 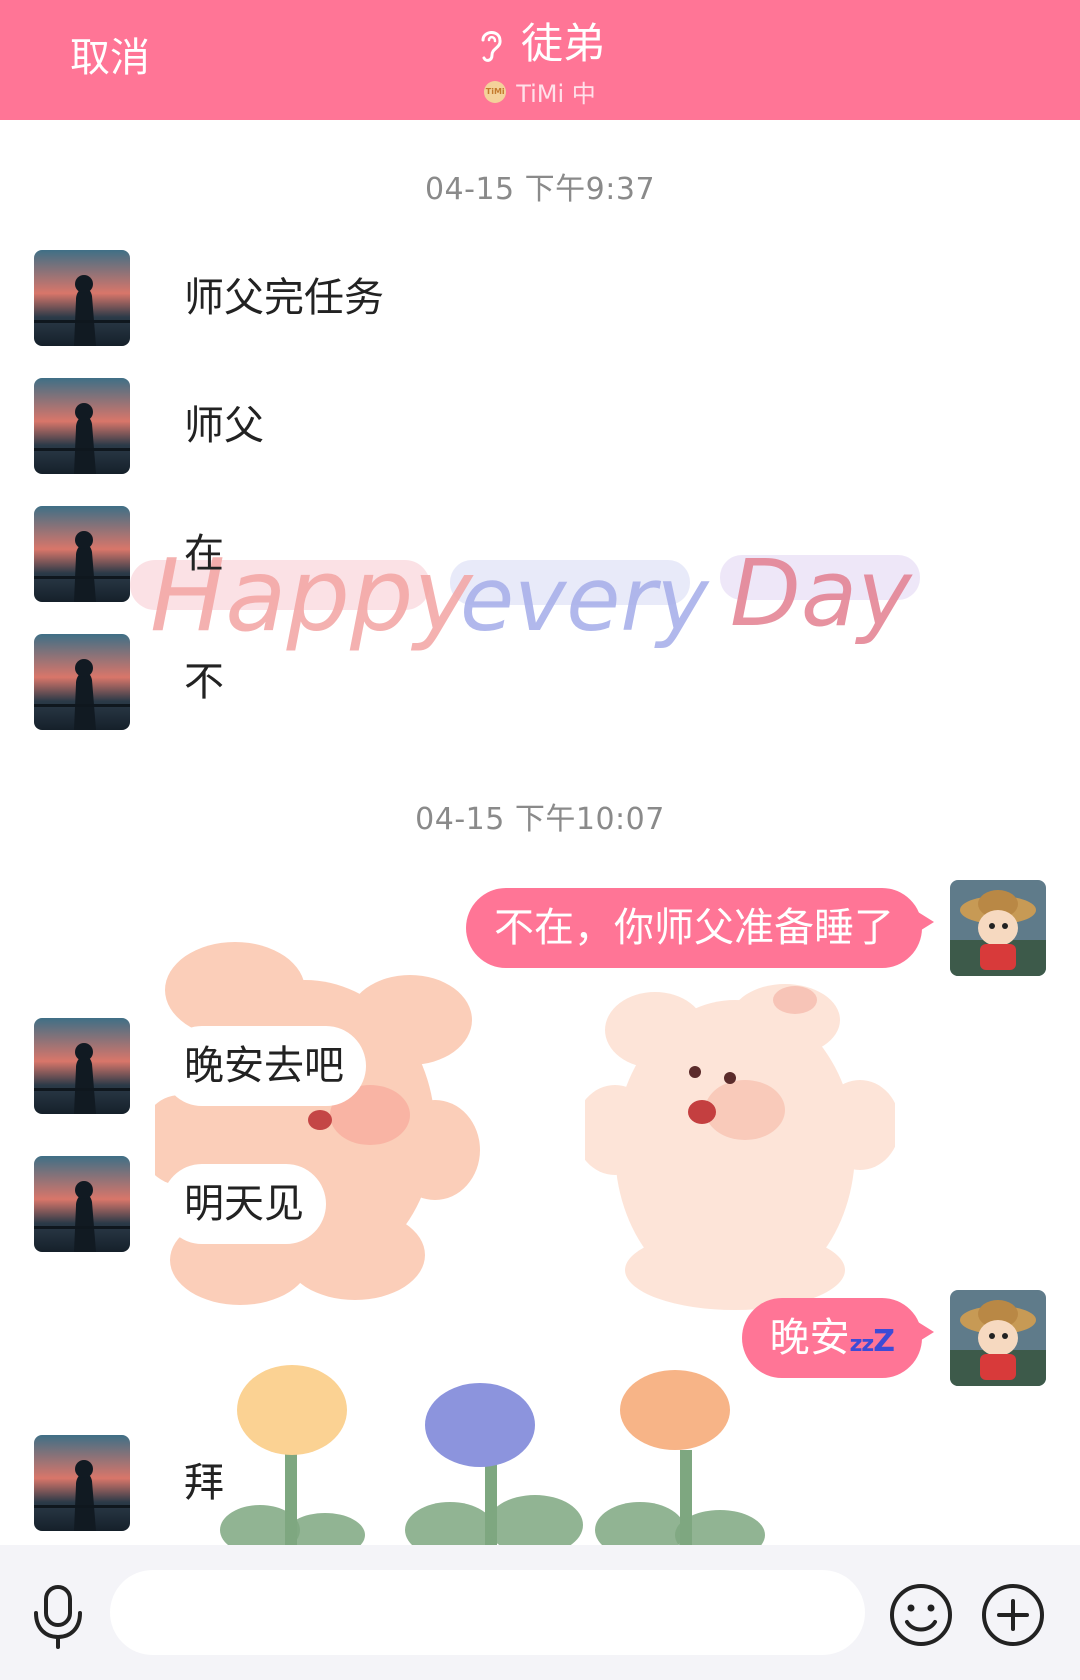 I want to click on message-bubble-sent: 晚安zzZ, so click(x=838, y=1338).